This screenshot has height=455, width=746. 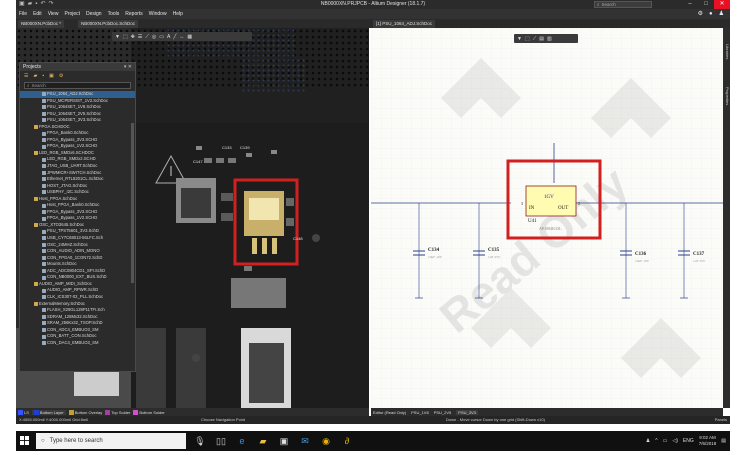 What do you see at coordinates (149, 412) in the screenshot?
I see `layer-bottom-solder: Bottom Solder` at bounding box center [149, 412].